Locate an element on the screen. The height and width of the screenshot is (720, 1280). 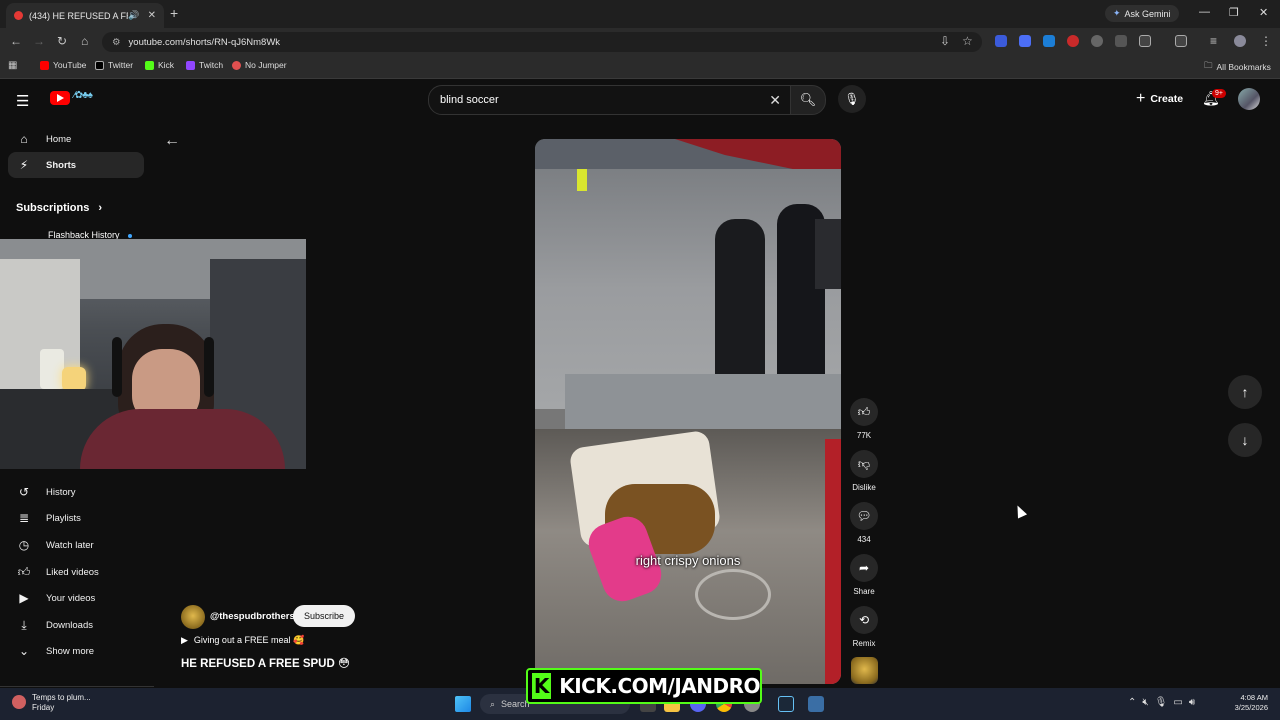
speaker-icon: 🔊 is located at coordinates (133, 15).